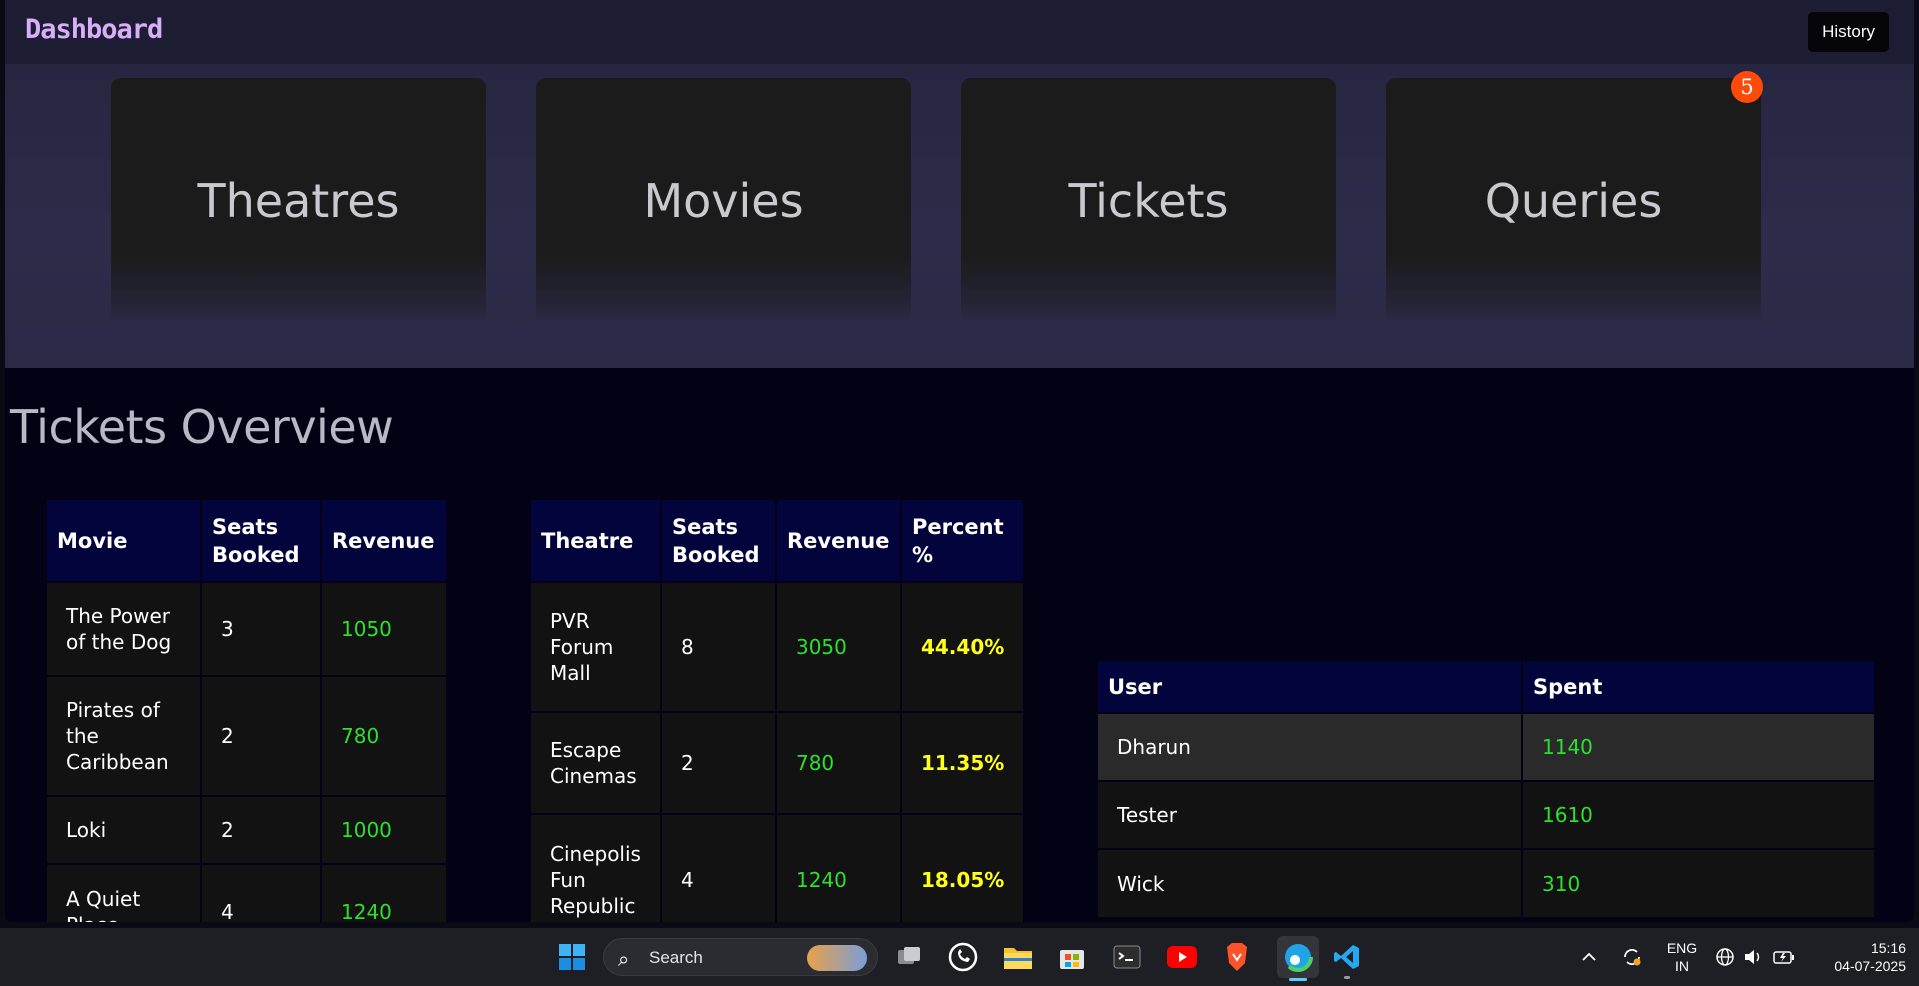 This screenshot has width=1919, height=986. I want to click on col-header-user: User, so click(1310, 687).